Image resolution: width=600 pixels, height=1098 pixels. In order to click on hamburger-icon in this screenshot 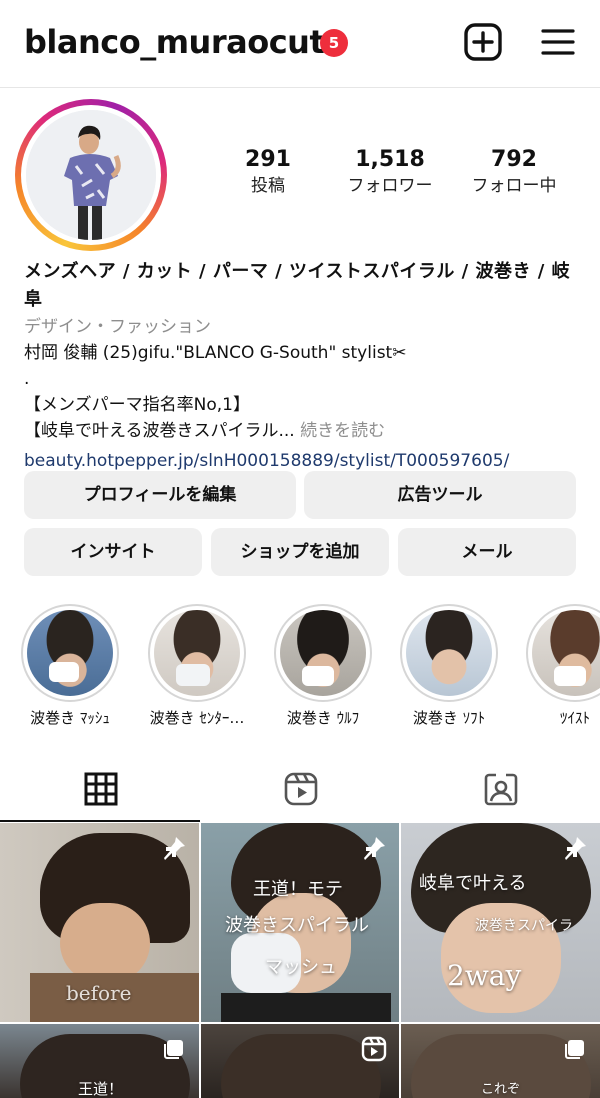, I will do `click(558, 42)`.